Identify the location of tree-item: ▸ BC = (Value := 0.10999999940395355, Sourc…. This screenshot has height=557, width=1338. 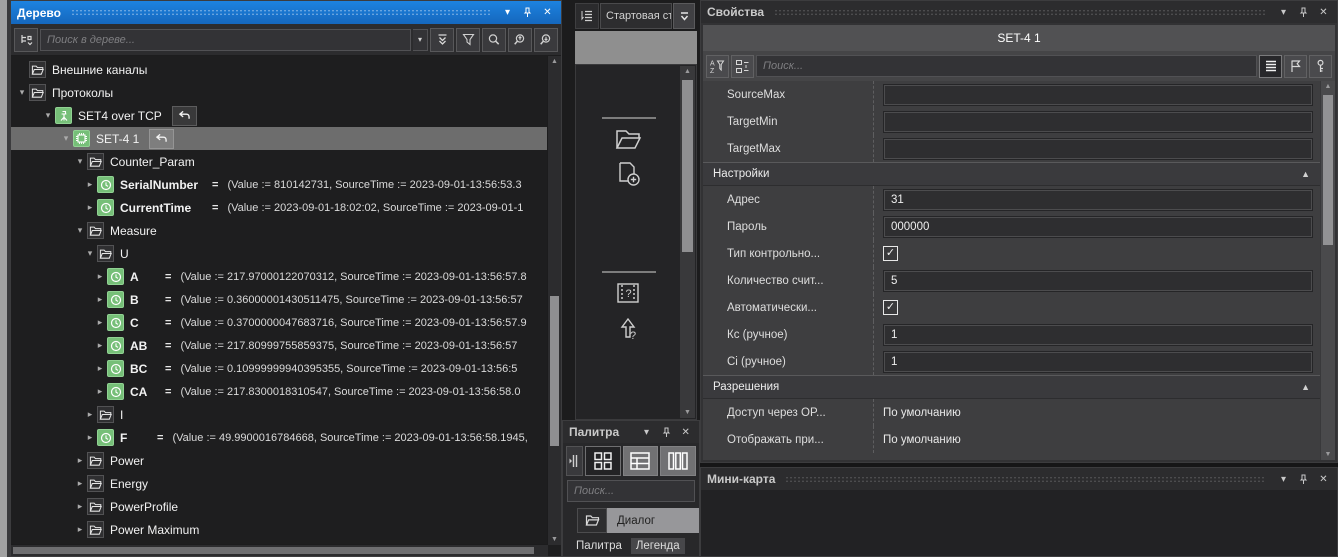
(279, 368).